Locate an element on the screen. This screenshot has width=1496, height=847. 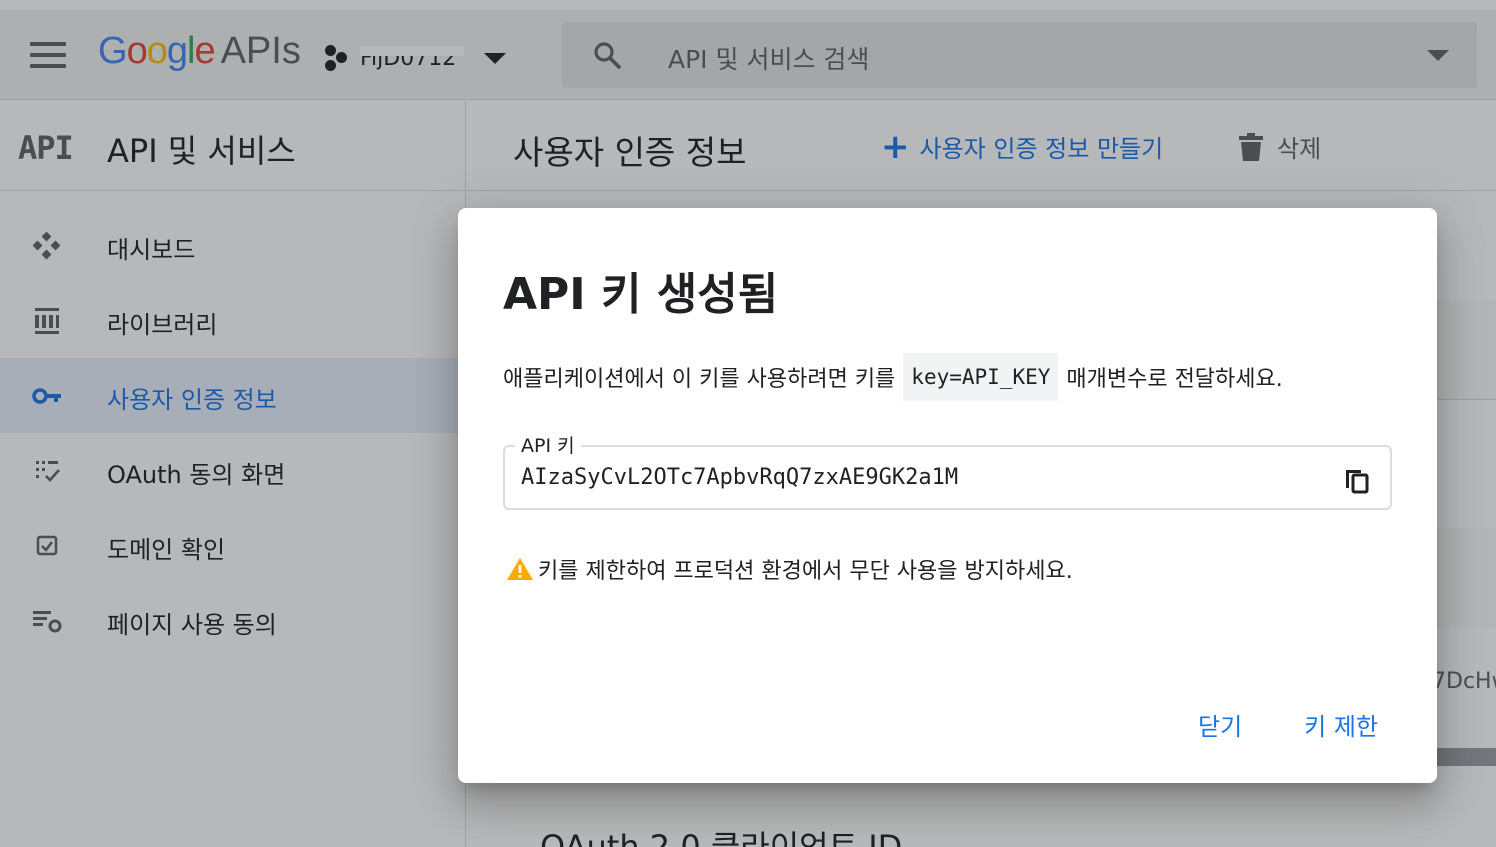
dialog-title: API 키 생성됨 is located at coordinates (641, 294).